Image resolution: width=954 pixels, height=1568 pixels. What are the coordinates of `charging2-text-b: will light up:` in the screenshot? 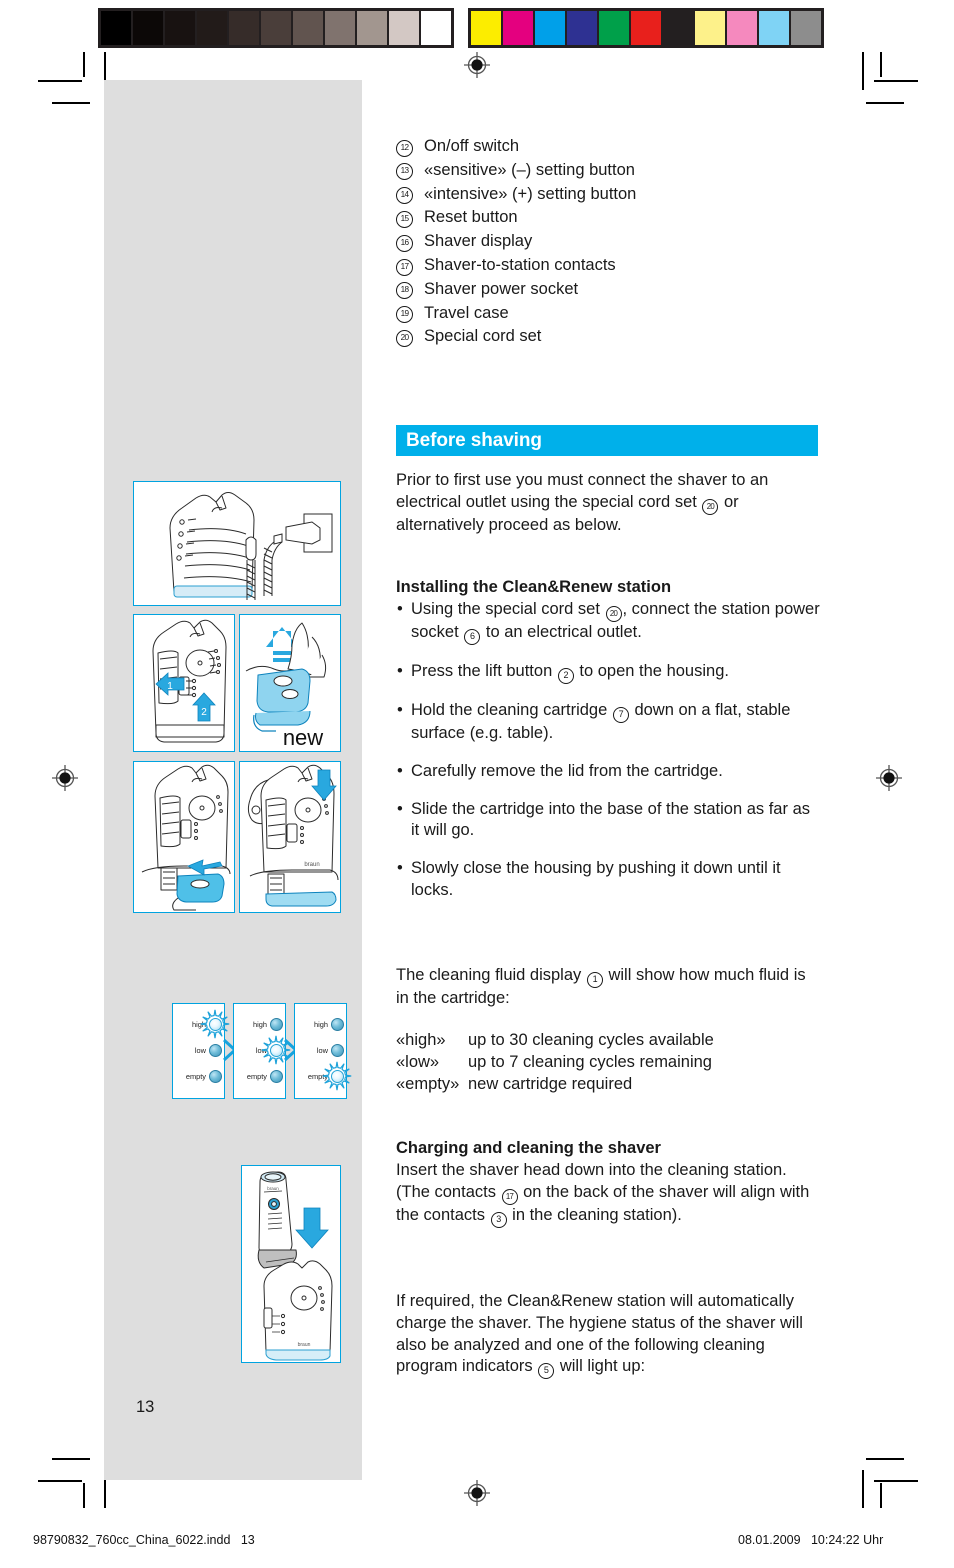 It's located at (600, 1366).